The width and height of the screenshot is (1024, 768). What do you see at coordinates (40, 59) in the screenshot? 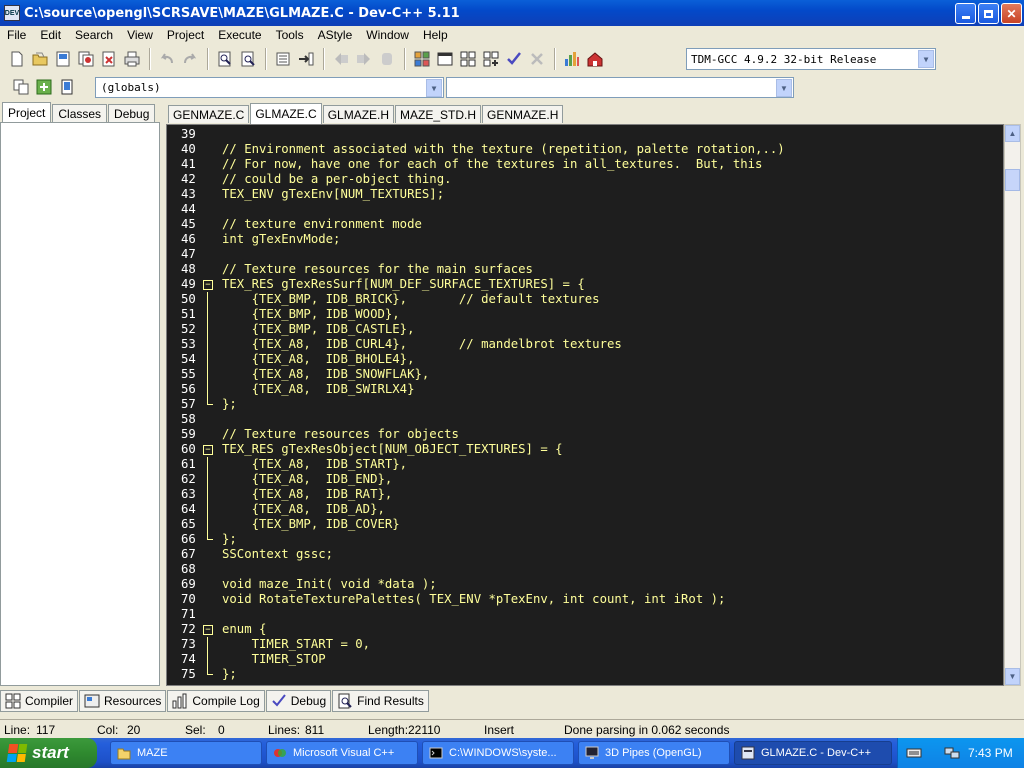
I see `open-file-button` at bounding box center [40, 59].